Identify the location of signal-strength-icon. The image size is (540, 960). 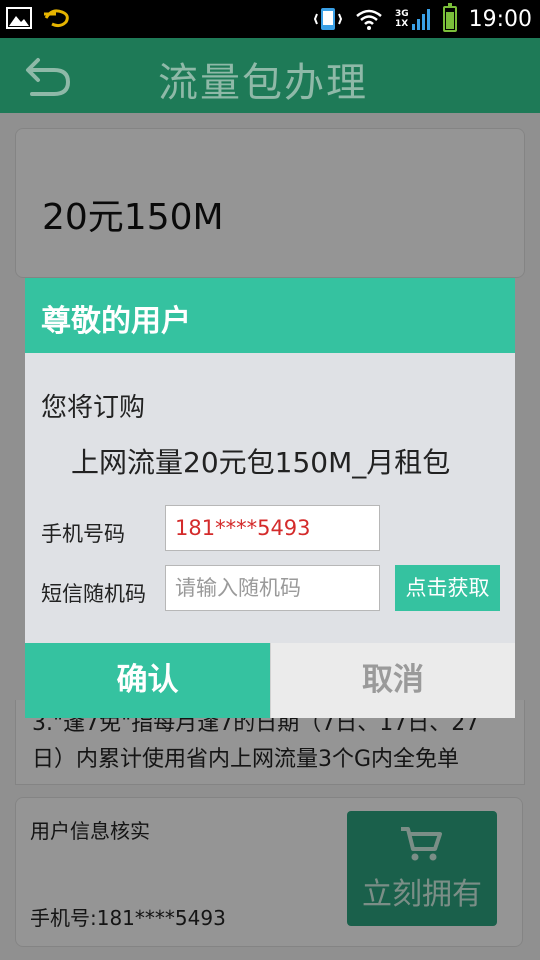
(420, 19).